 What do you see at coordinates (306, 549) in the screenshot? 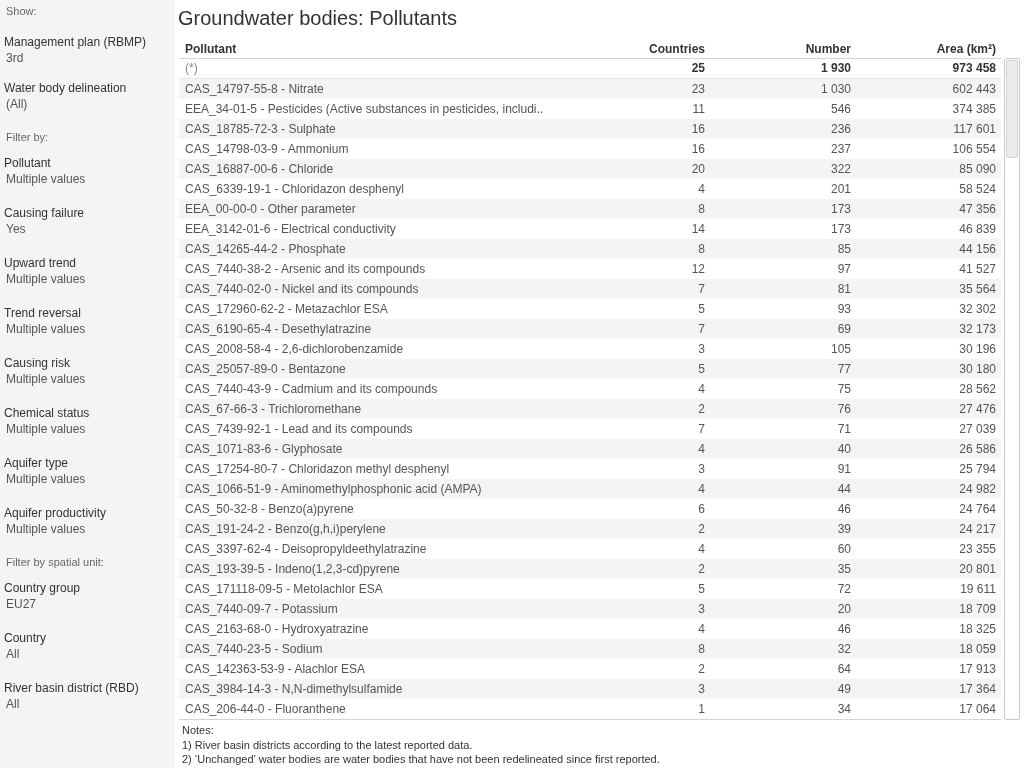
I see `table-cell-text: CAS_3397-62-4 - Deisopropyldeethylatrazine` at bounding box center [306, 549].